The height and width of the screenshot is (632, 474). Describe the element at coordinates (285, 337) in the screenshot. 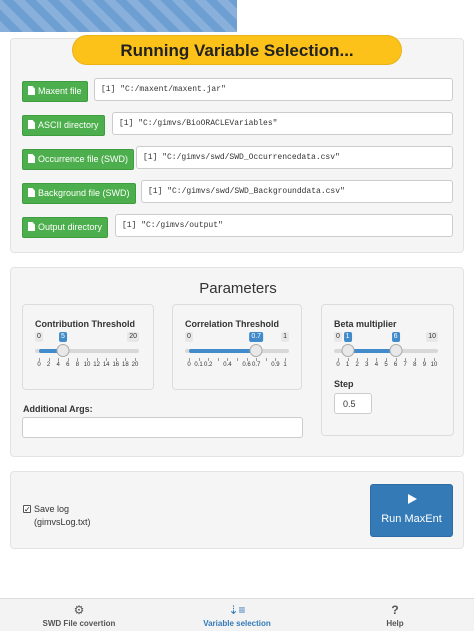

I see `correlation-max-label: 1` at that location.